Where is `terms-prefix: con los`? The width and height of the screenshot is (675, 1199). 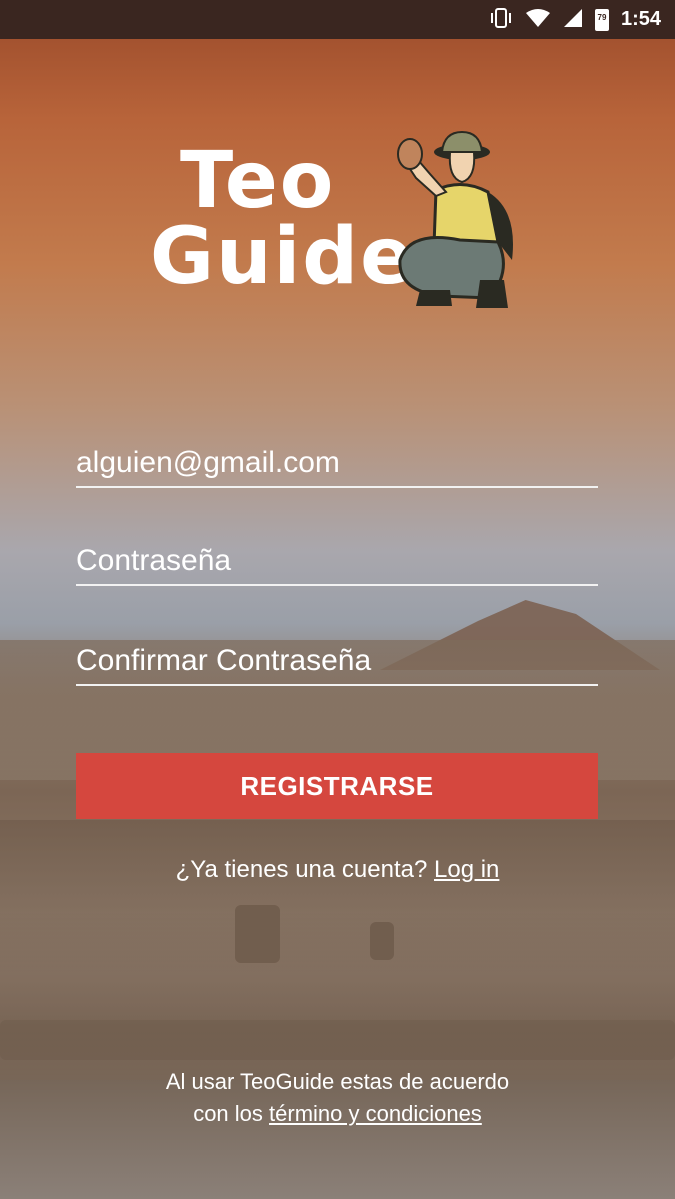 terms-prefix: con los is located at coordinates (228, 1113).